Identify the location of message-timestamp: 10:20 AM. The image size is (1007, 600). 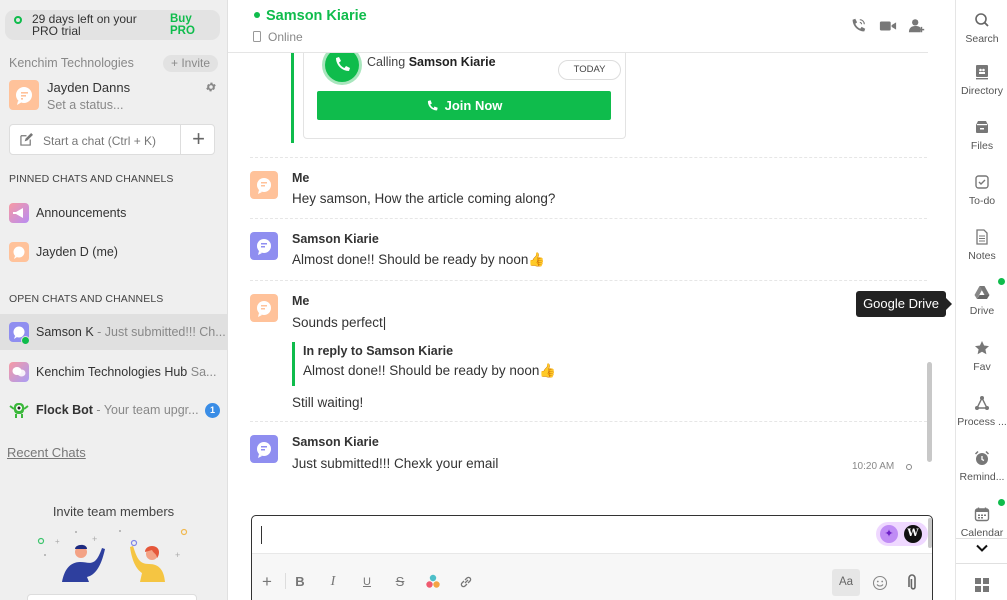
(873, 466).